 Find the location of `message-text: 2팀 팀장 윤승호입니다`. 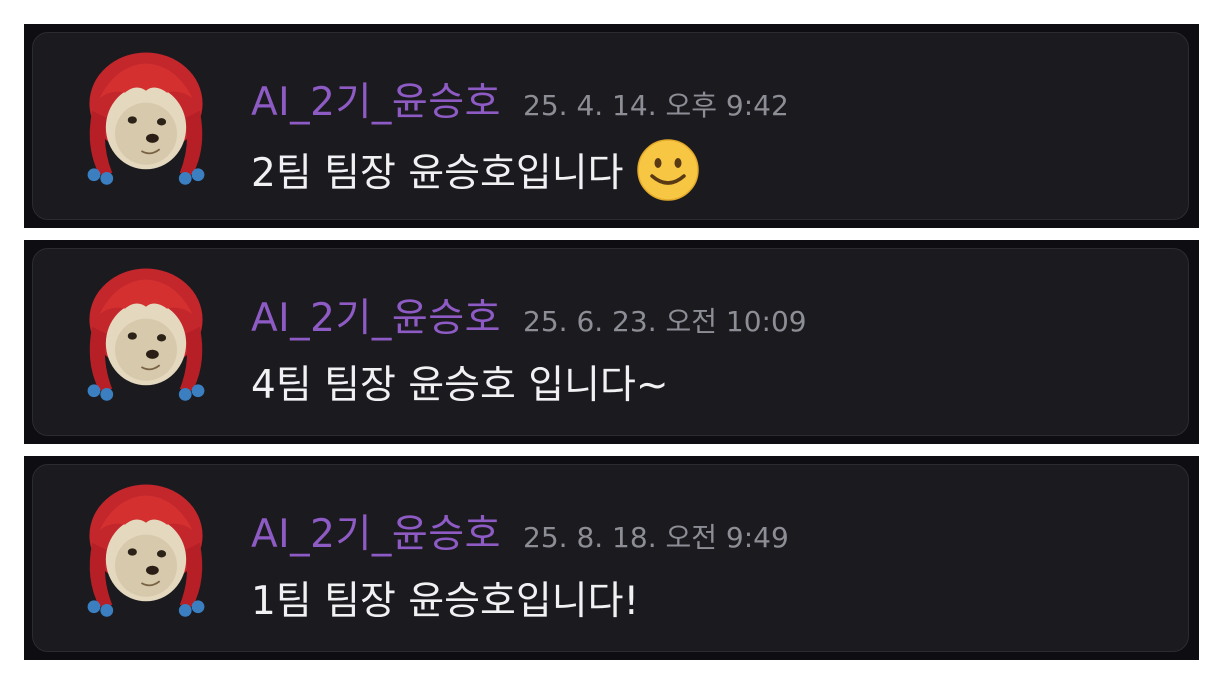

message-text: 2팀 팀장 윤승호입니다 is located at coordinates (437, 173).